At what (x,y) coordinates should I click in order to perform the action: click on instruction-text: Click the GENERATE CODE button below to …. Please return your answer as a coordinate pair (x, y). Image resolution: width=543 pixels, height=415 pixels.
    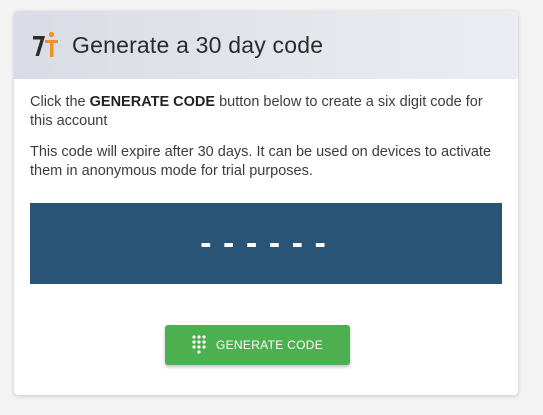
    Looking at the image, I should click on (266, 112).